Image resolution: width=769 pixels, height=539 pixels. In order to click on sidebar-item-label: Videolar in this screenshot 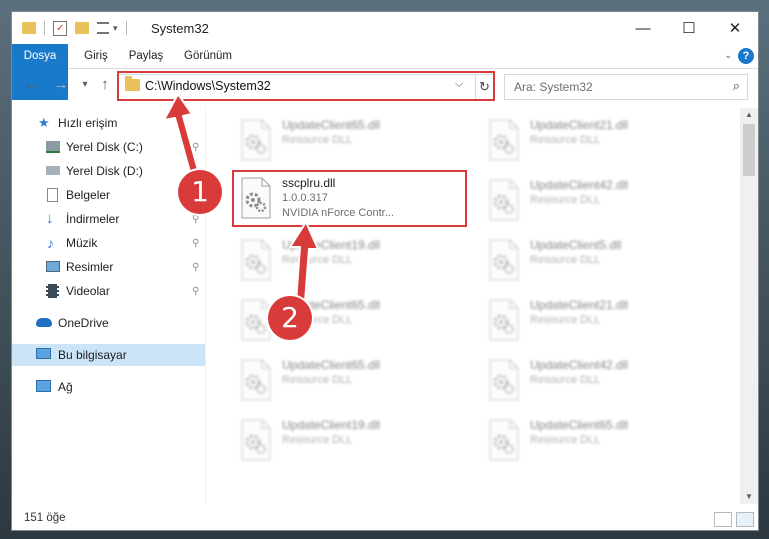, I will do `click(88, 291)`.